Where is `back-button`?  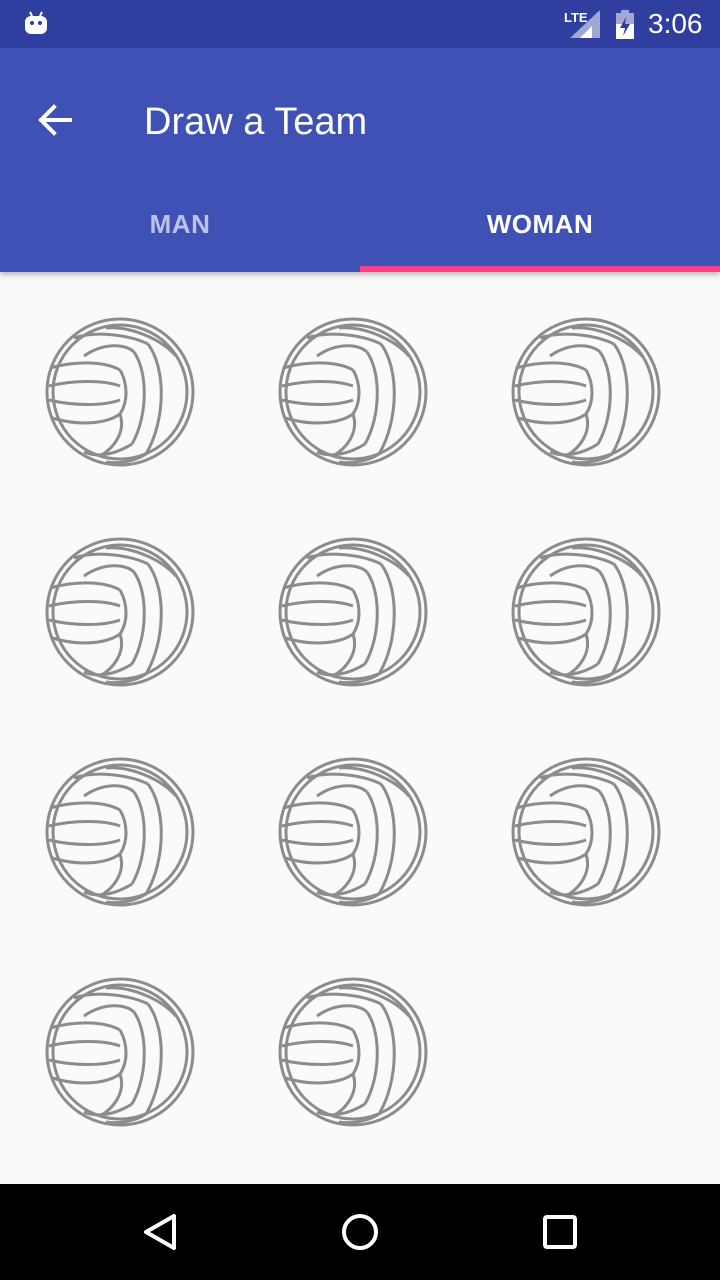 back-button is located at coordinates (56, 120).